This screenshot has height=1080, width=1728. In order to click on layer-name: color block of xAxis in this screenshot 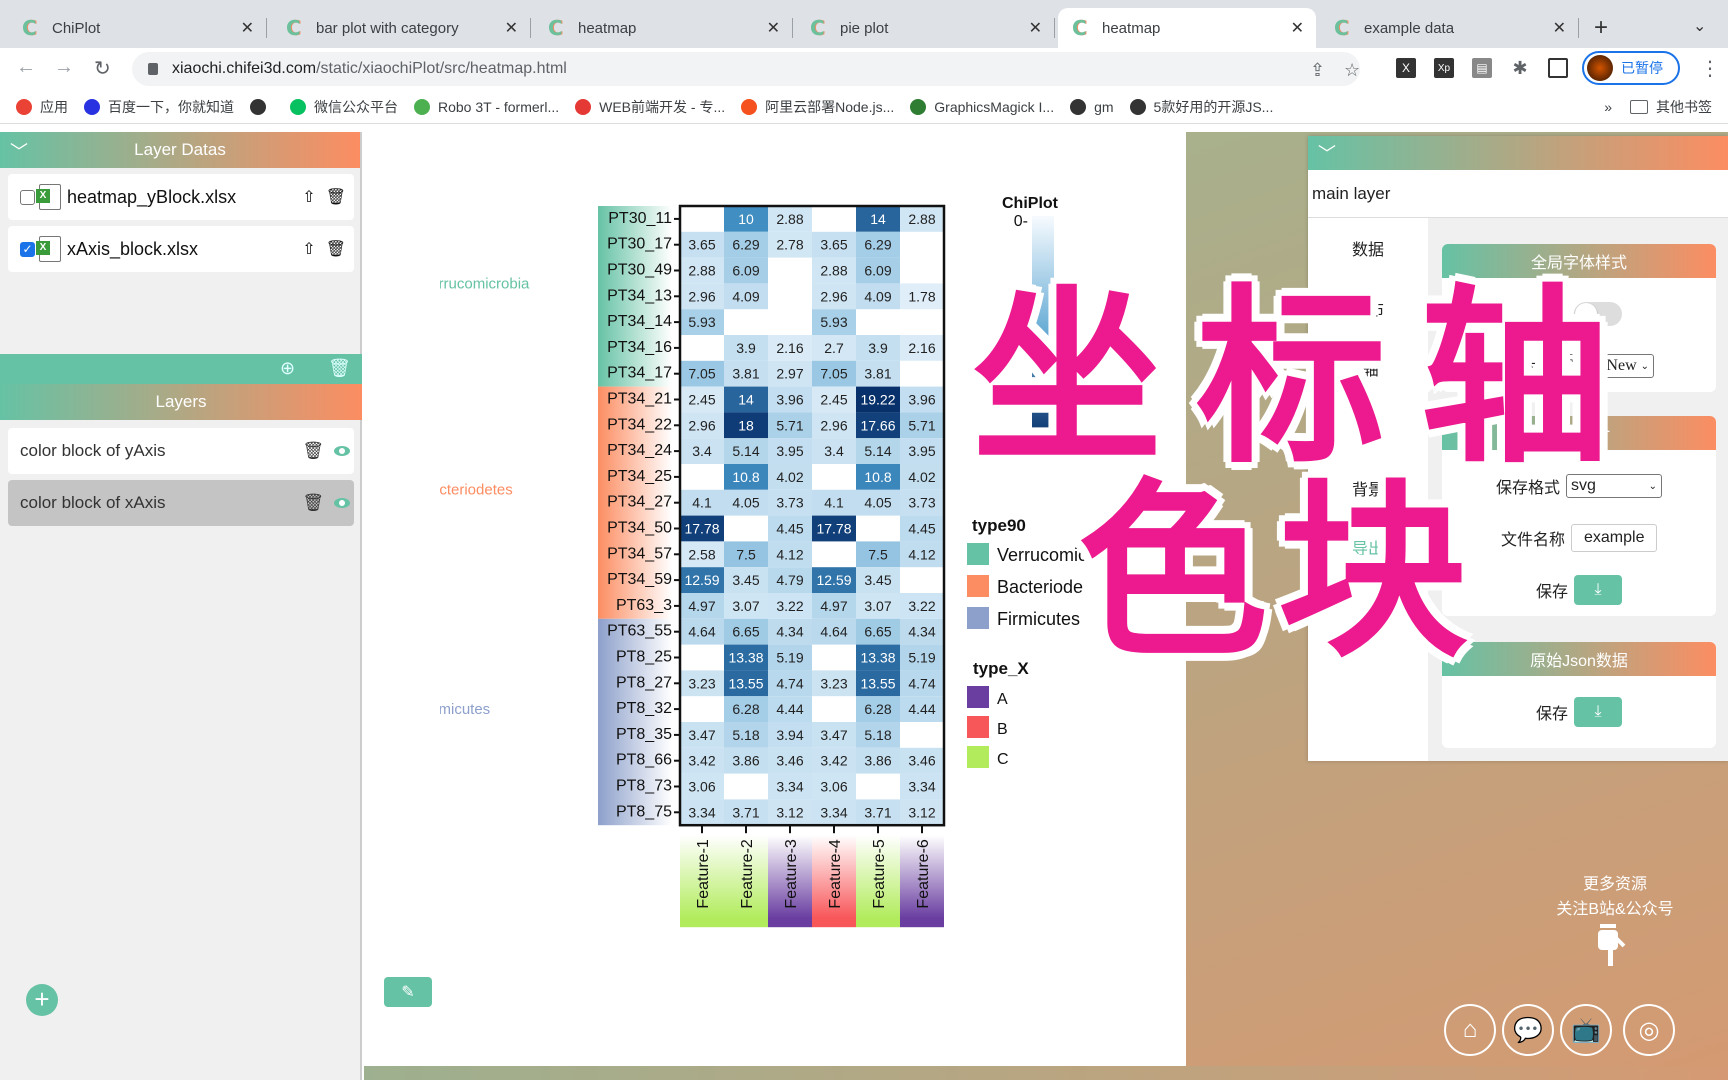, I will do `click(93, 502)`.